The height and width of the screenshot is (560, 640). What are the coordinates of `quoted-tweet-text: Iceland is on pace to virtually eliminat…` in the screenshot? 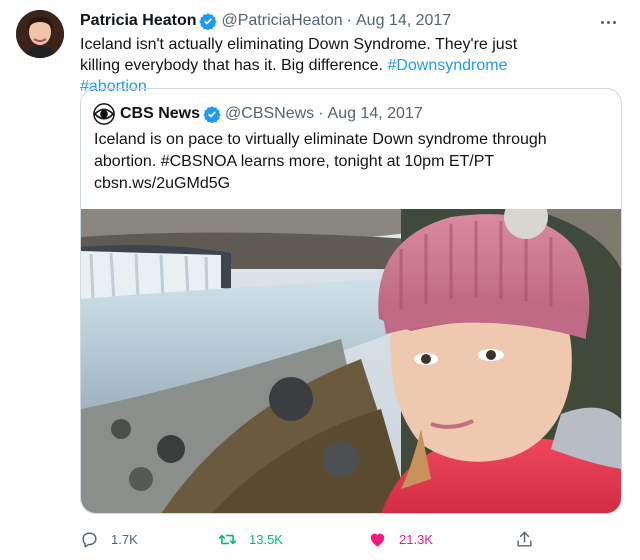 It's located at (344, 162).